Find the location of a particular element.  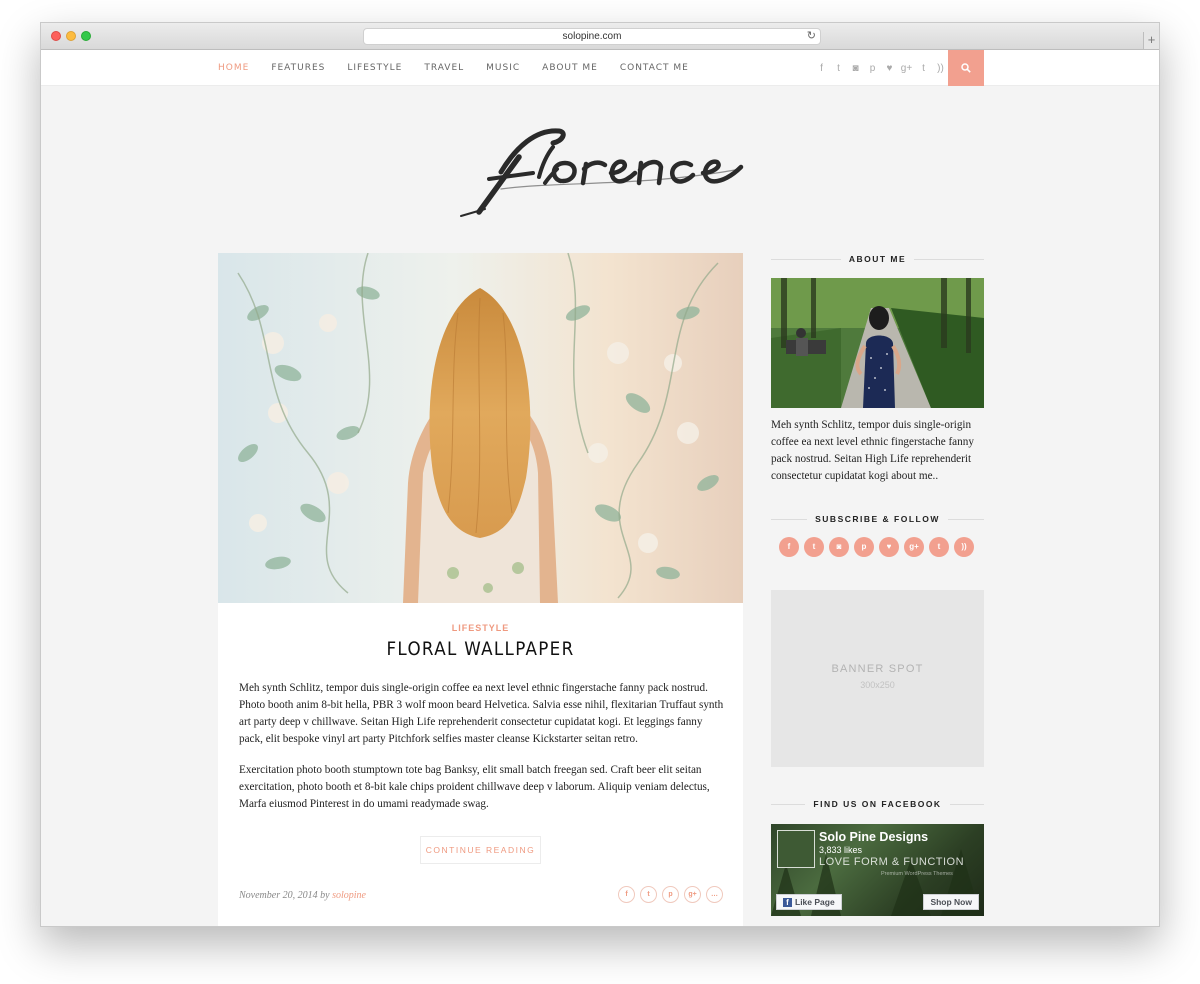

facebook-shop-now-button: Shop Now is located at coordinates (951, 902).